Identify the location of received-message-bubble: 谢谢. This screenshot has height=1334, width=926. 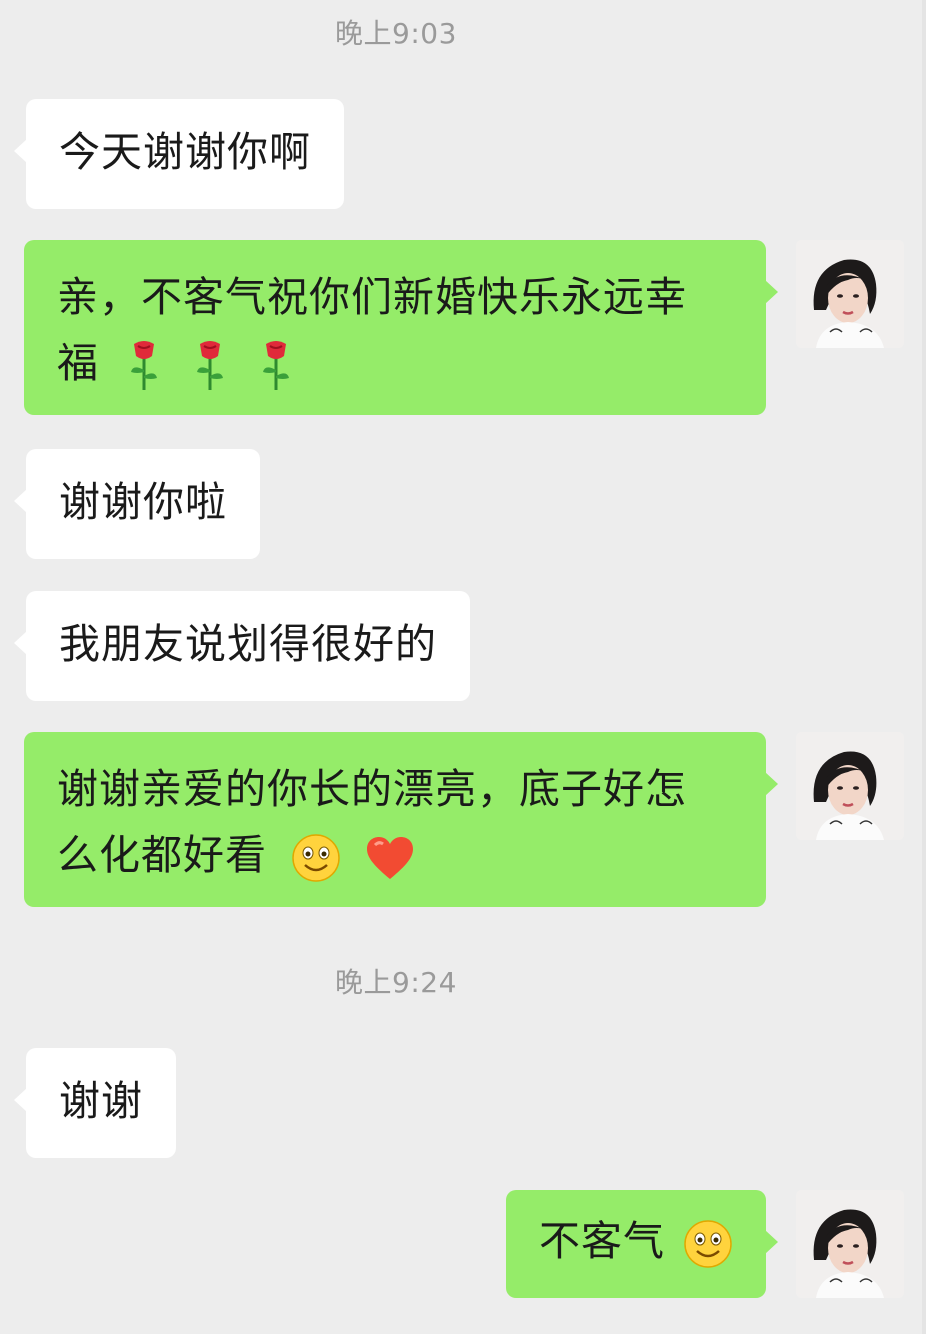
(95, 1103).